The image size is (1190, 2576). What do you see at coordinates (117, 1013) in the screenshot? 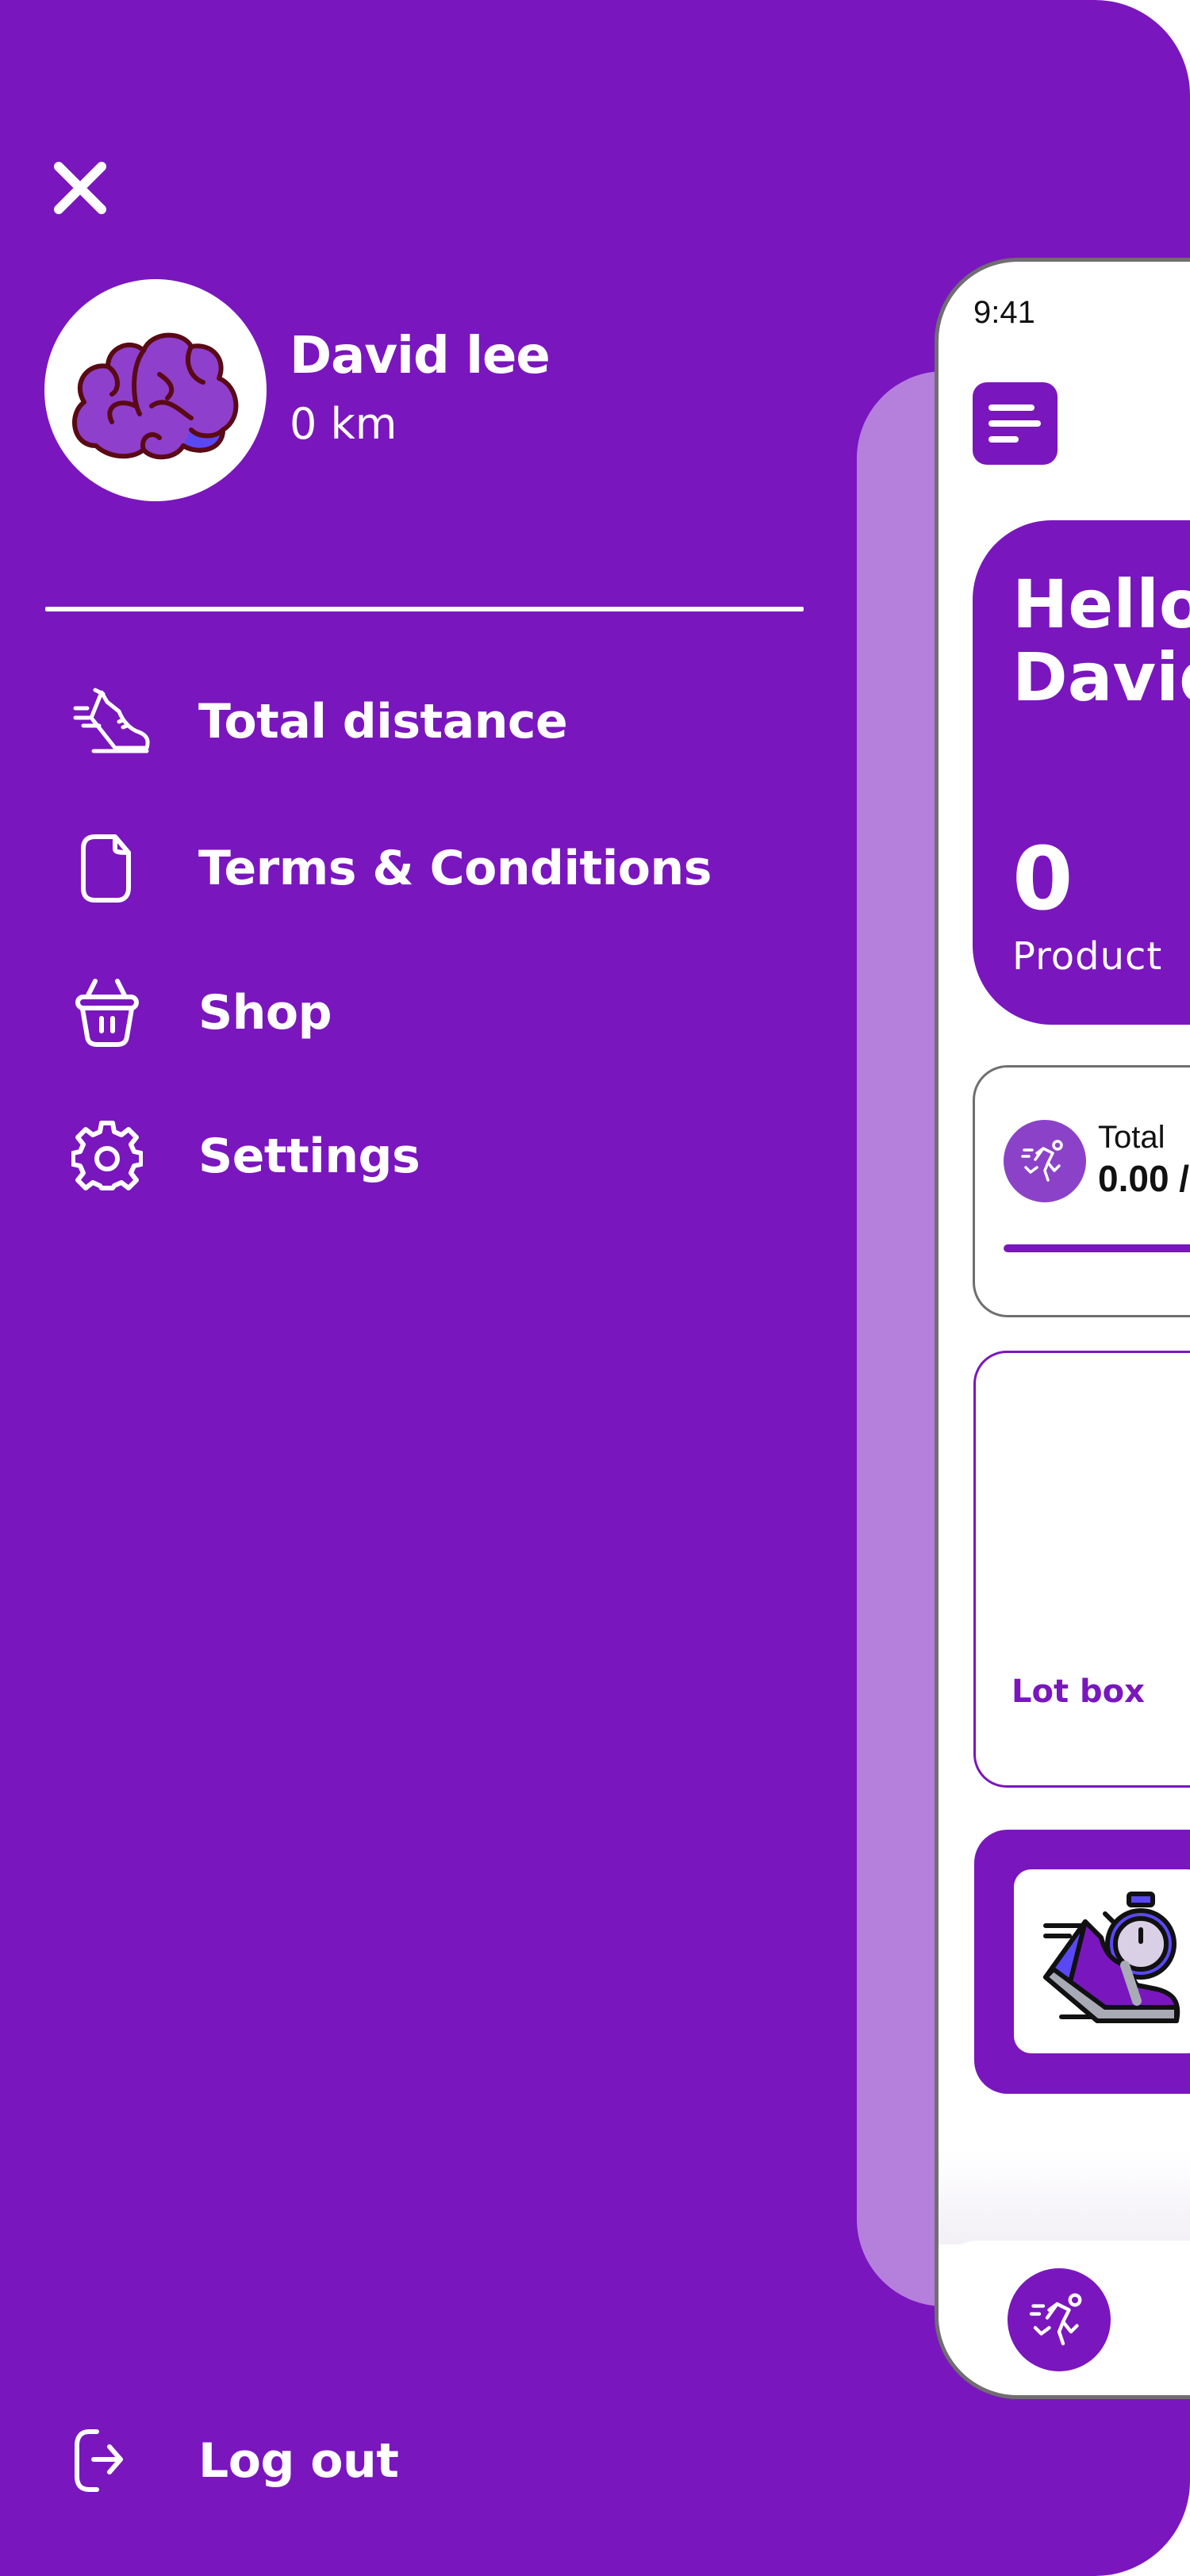
I see `basket-icon` at bounding box center [117, 1013].